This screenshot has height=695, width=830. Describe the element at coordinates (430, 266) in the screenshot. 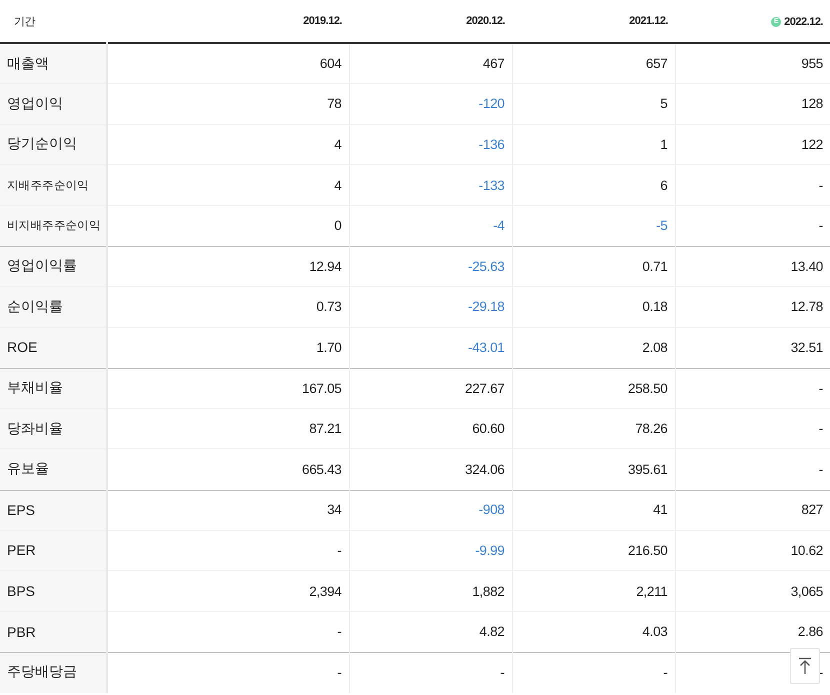

I see `table-cell: -25.63` at that location.